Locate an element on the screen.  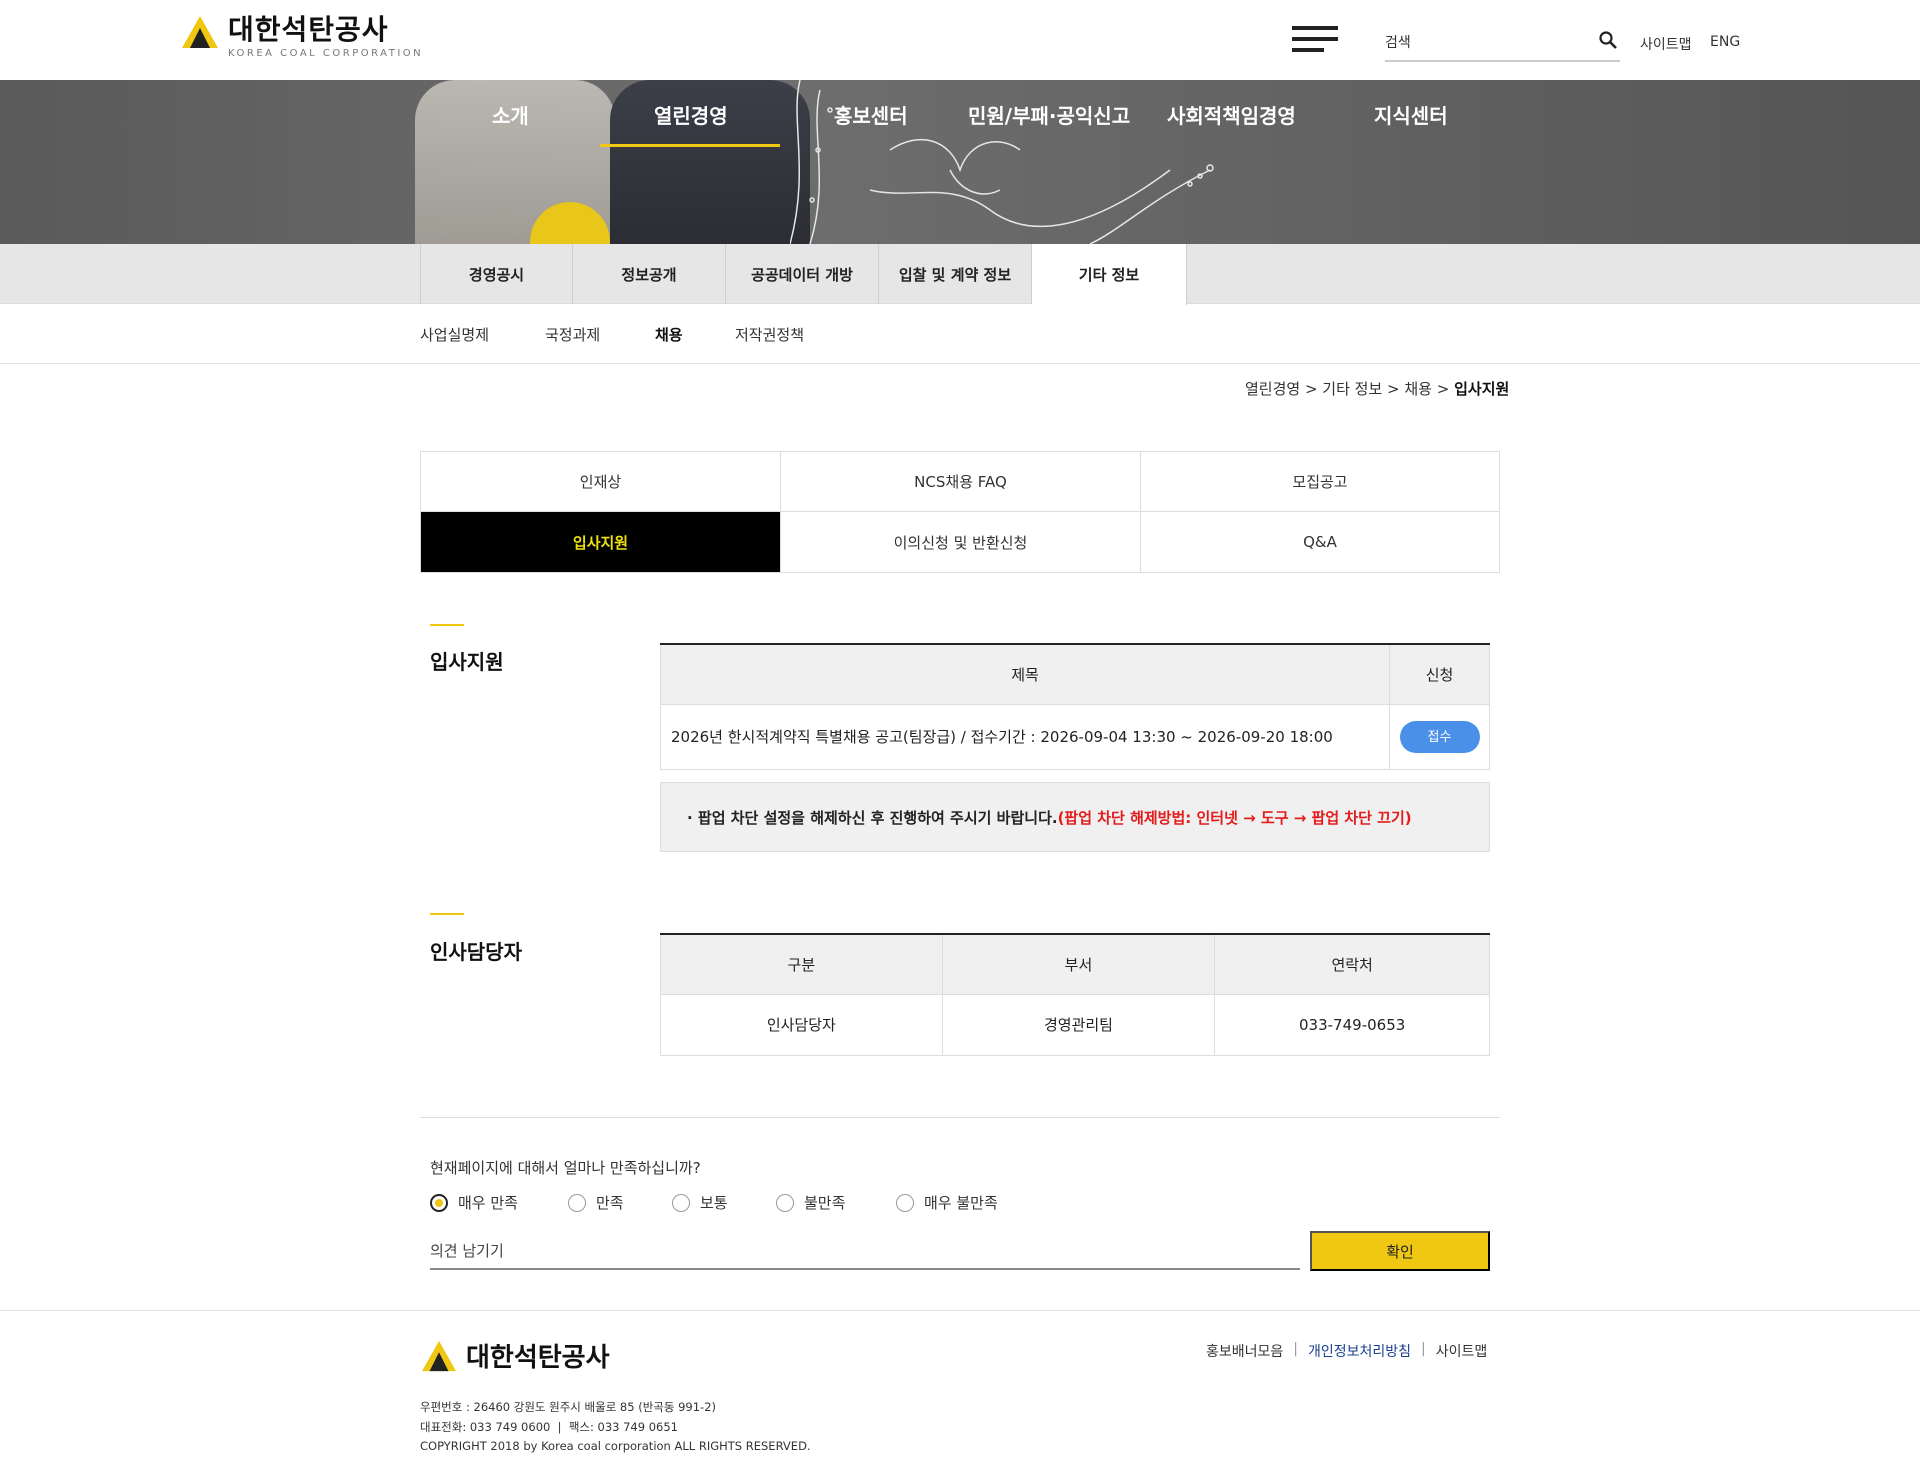
apply-header-title: 제목 is located at coordinates (1025, 674).